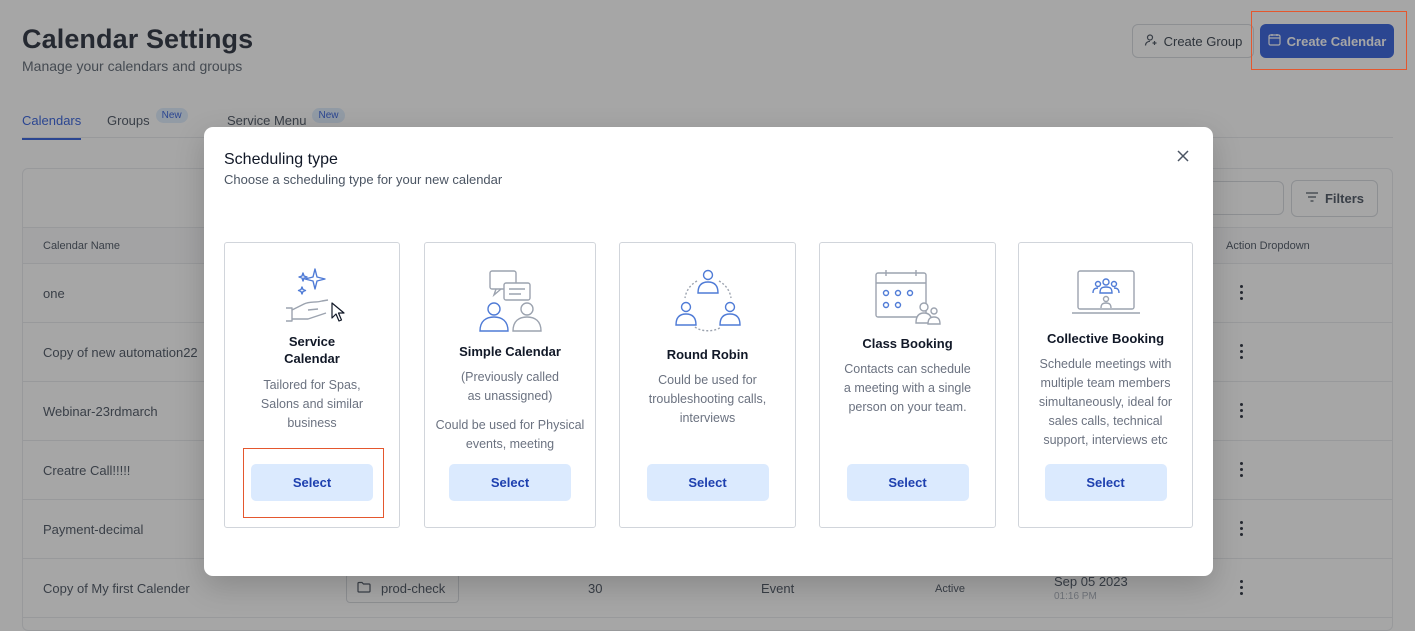 The height and width of the screenshot is (631, 1415). What do you see at coordinates (313, 483) in the screenshot?
I see `annotation-highlight-select-service` at bounding box center [313, 483].